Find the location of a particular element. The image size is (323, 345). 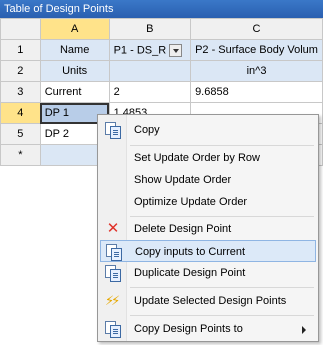

menu-item-update-selected: ⚡⚡ Update Selected Design Points is located at coordinates (208, 301).